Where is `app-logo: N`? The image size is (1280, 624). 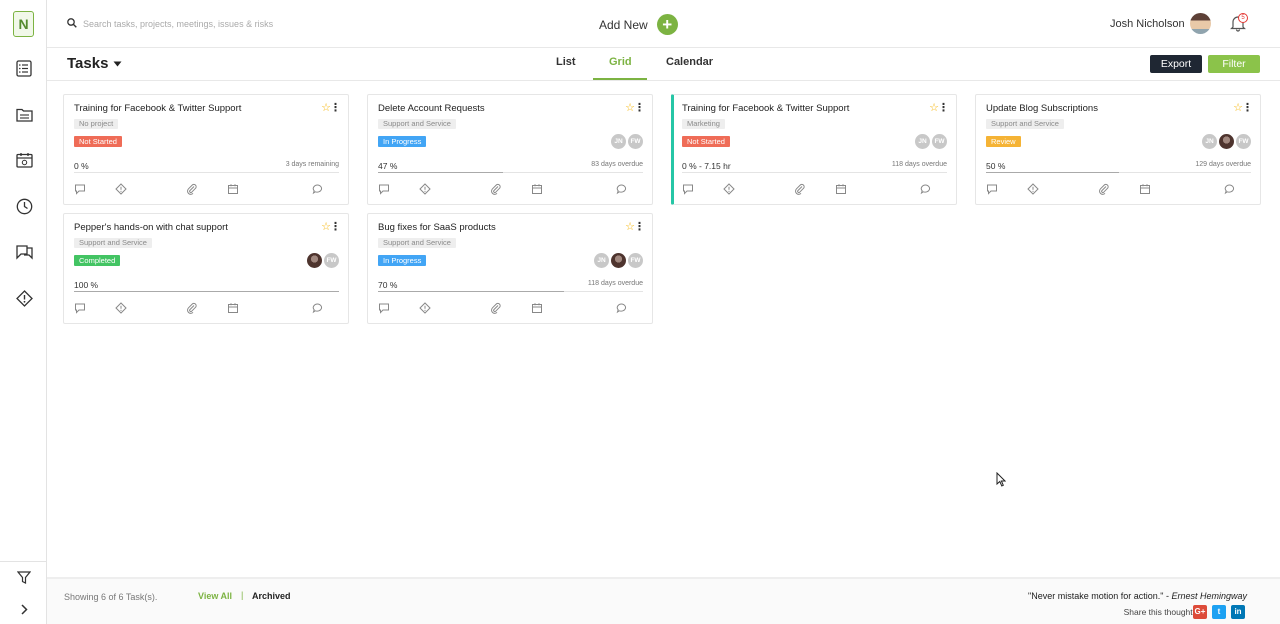
app-logo: N is located at coordinates (23, 24).